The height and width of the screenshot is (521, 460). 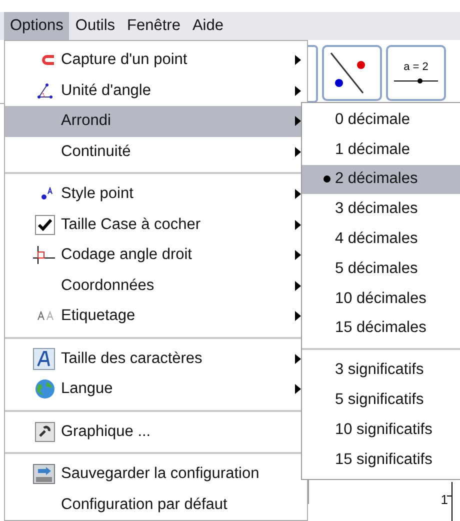 I want to click on letters-icon, so click(x=46, y=316).